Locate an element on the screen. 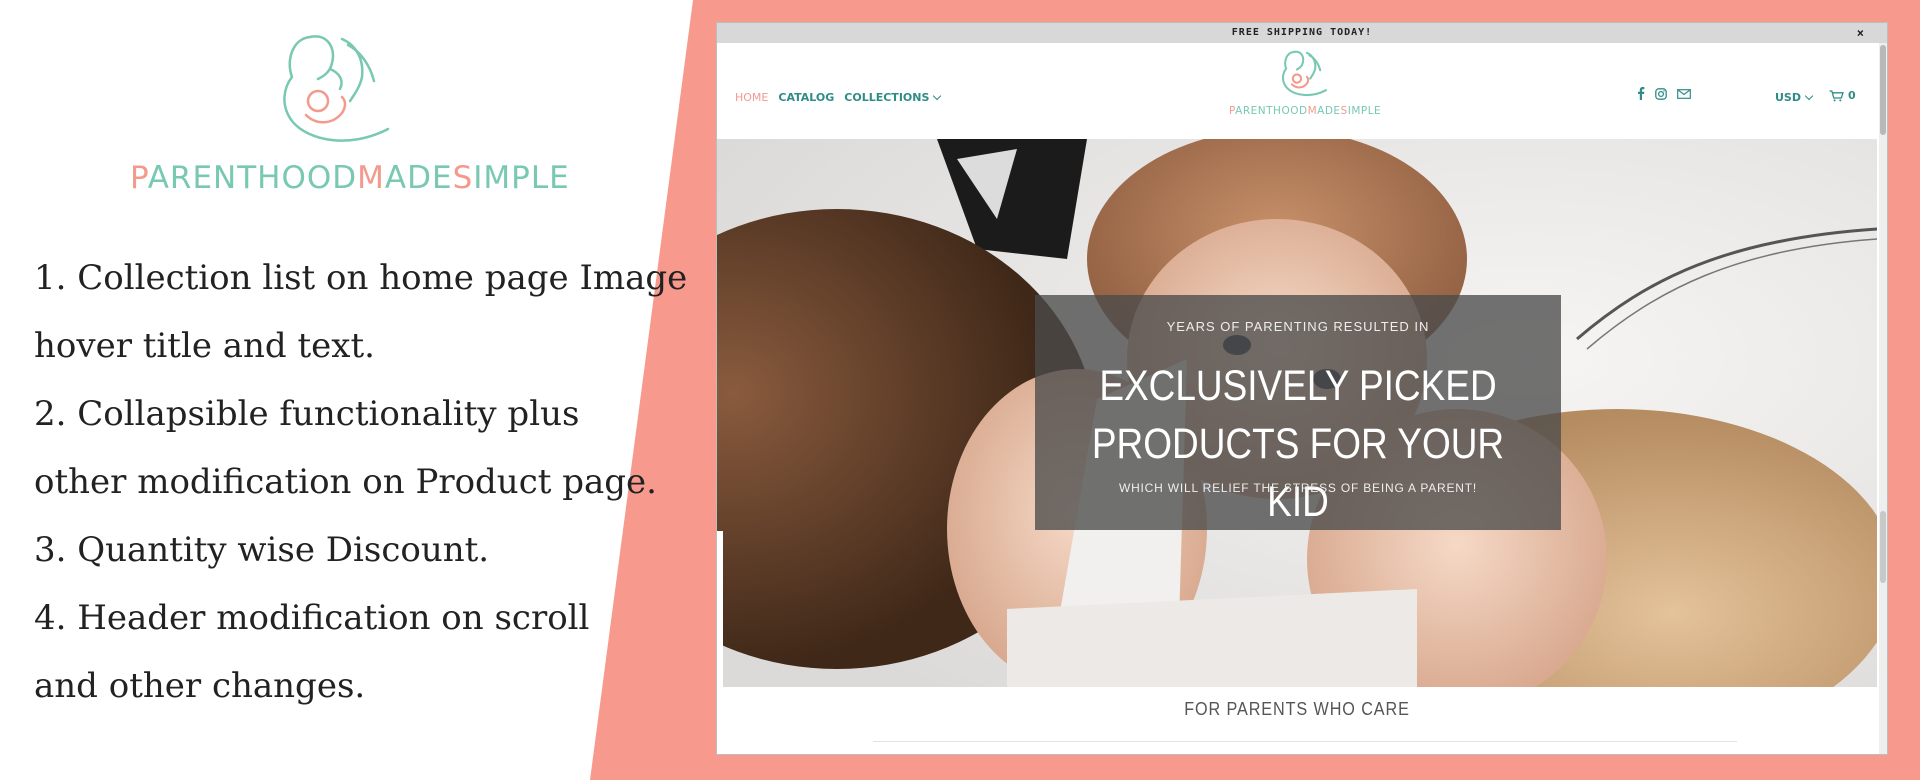  nav-item-catalog: CATALOG is located at coordinates (806, 97).